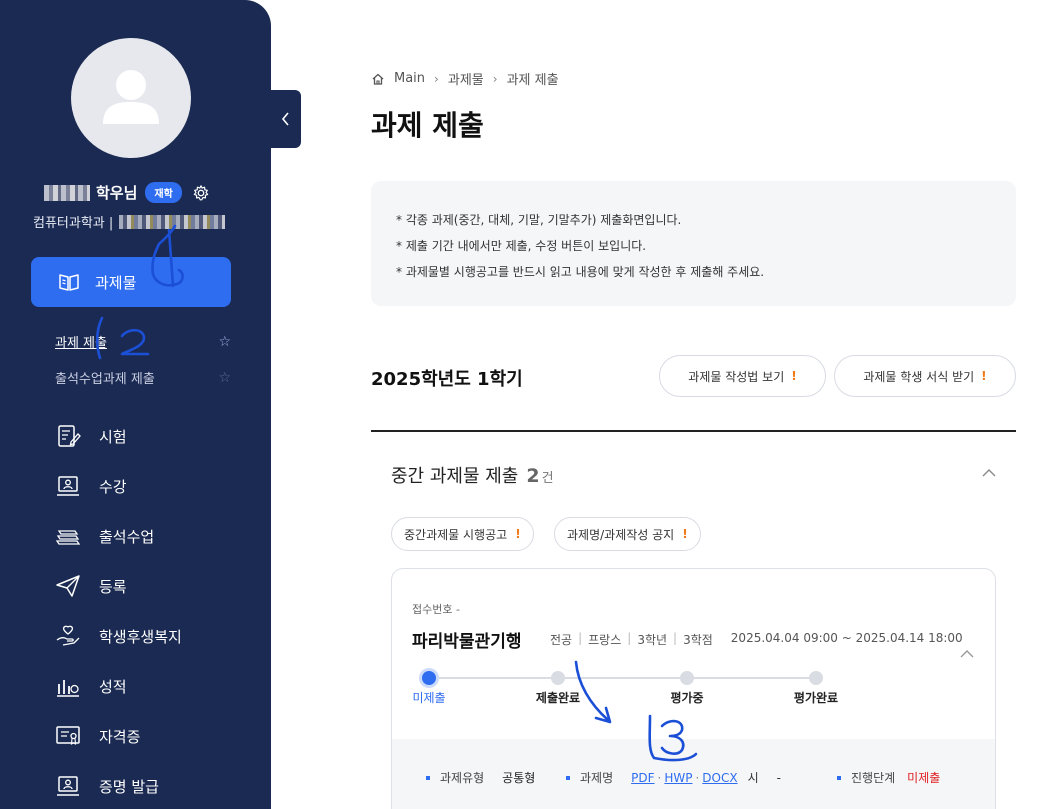  Describe the element at coordinates (687, 698) in the screenshot. I see `progress-step-label: 평가중` at that location.